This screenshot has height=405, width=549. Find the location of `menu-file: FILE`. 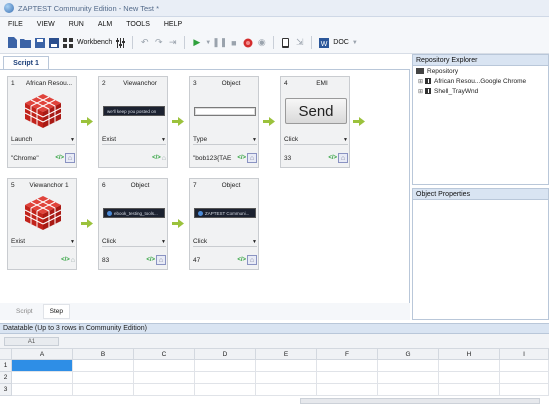

menu-file: FILE is located at coordinates (15, 24).